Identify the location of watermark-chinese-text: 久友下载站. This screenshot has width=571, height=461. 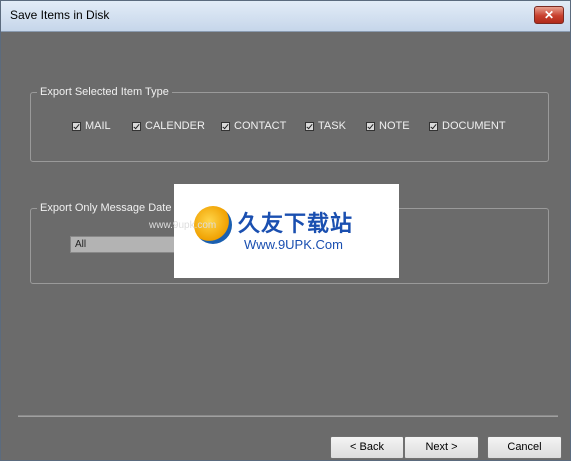
(296, 224).